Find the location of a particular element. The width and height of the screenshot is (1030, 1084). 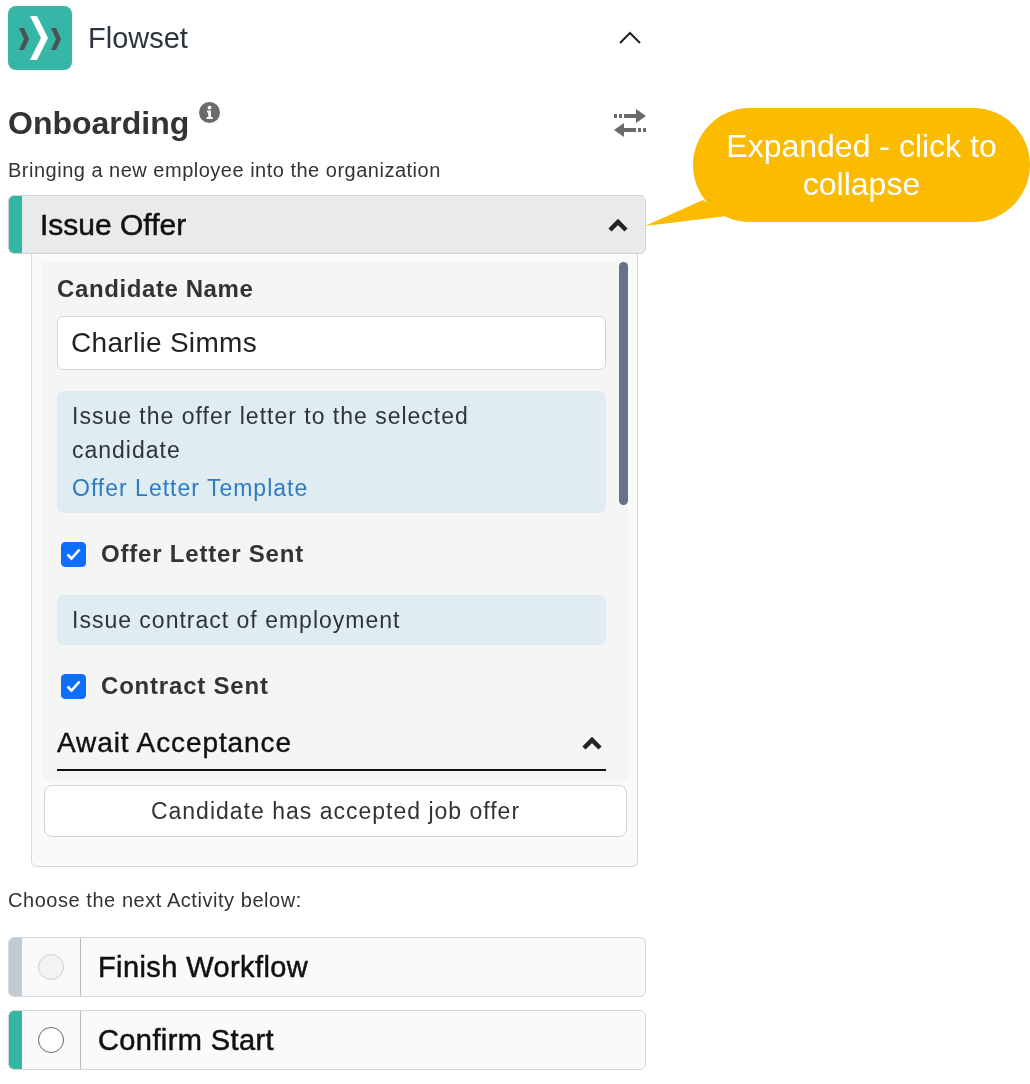

note-text: Issue the offer letter to the selected candidate is located at coordinates (271, 433).